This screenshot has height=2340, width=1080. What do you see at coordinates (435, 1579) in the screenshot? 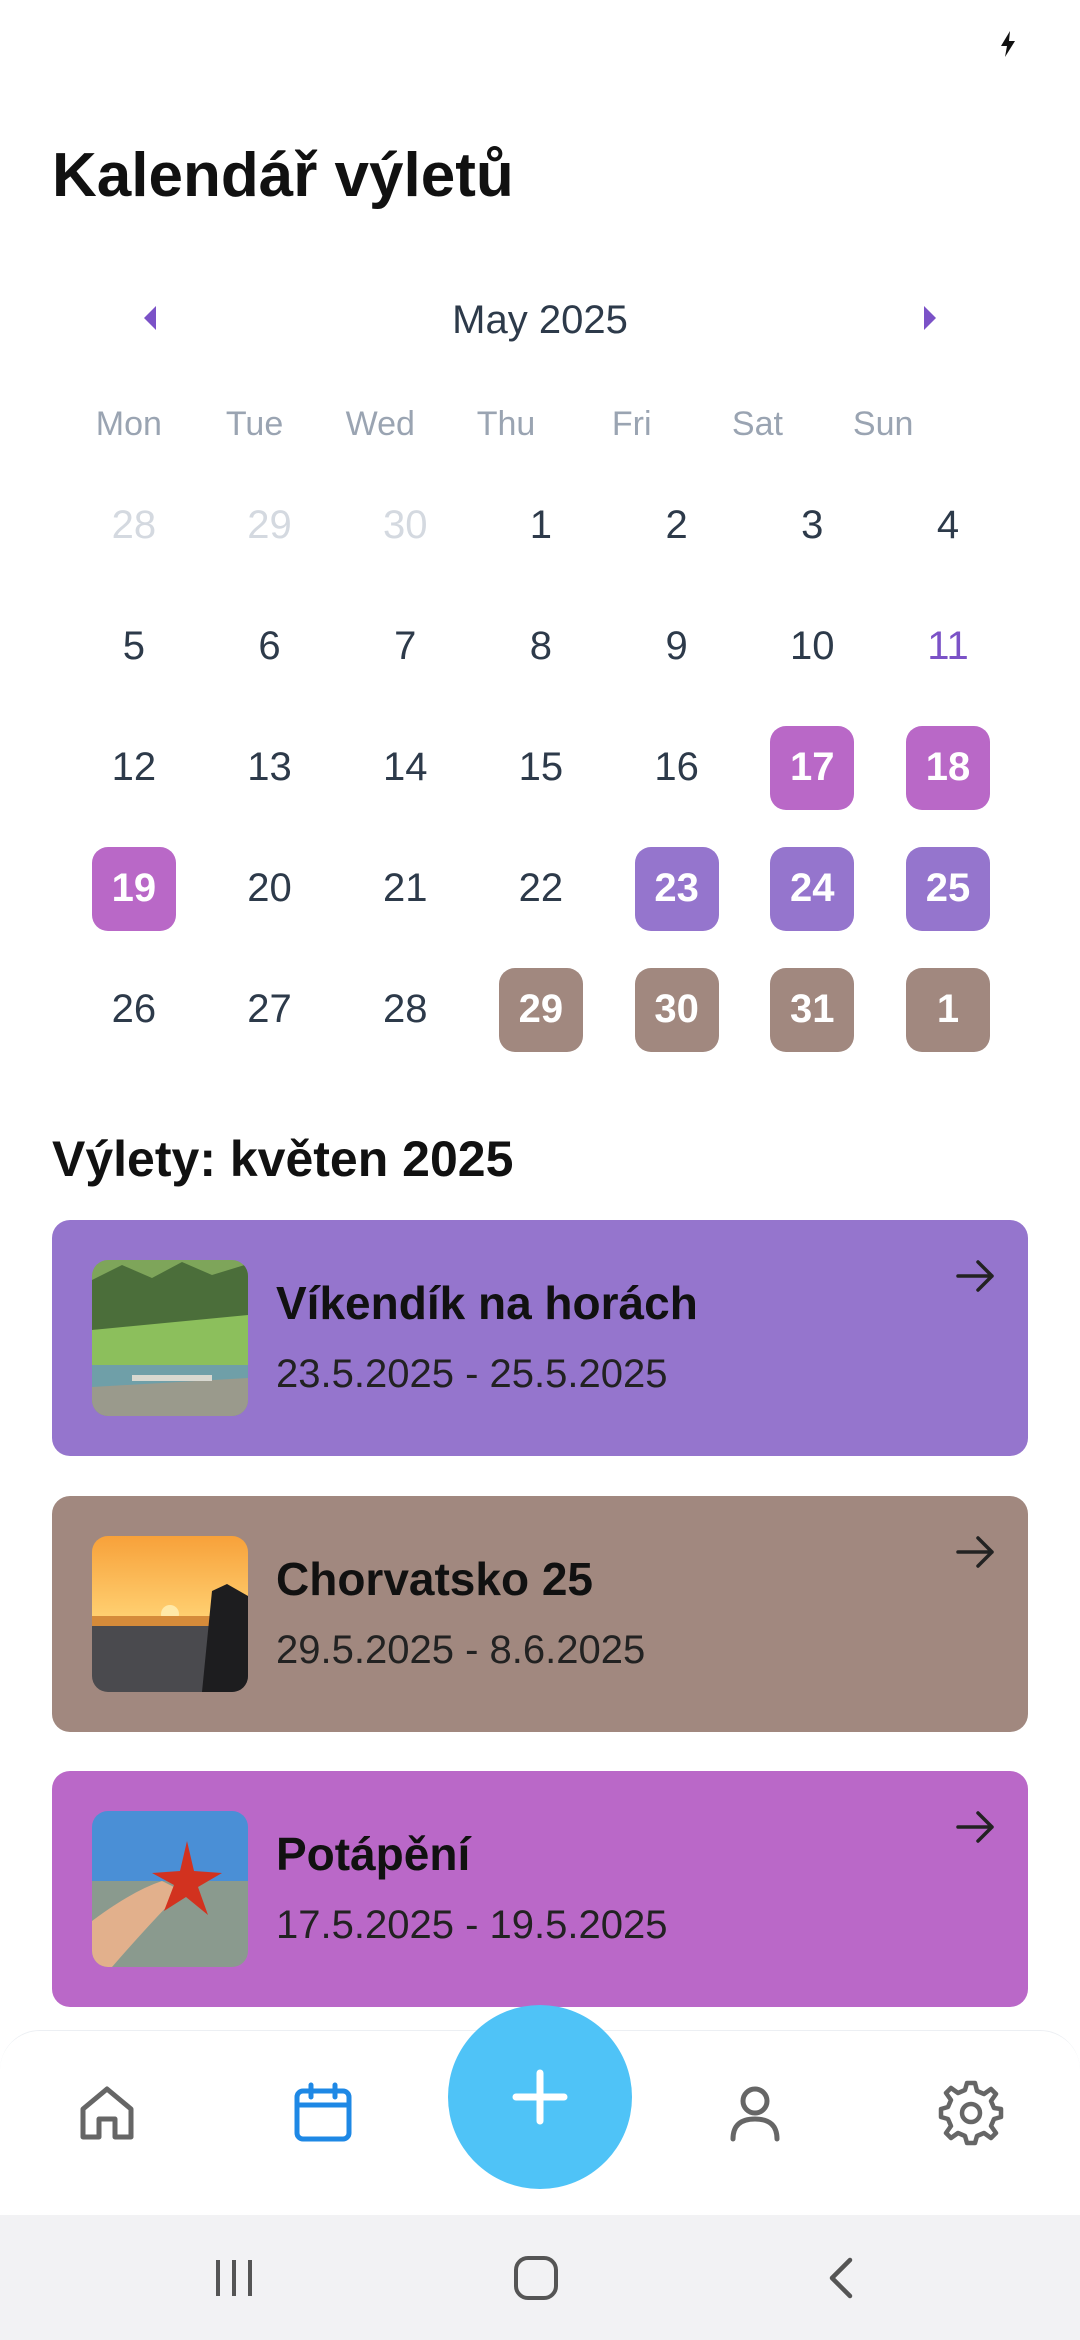
I see `trip-name: Chorvatsko 25` at bounding box center [435, 1579].